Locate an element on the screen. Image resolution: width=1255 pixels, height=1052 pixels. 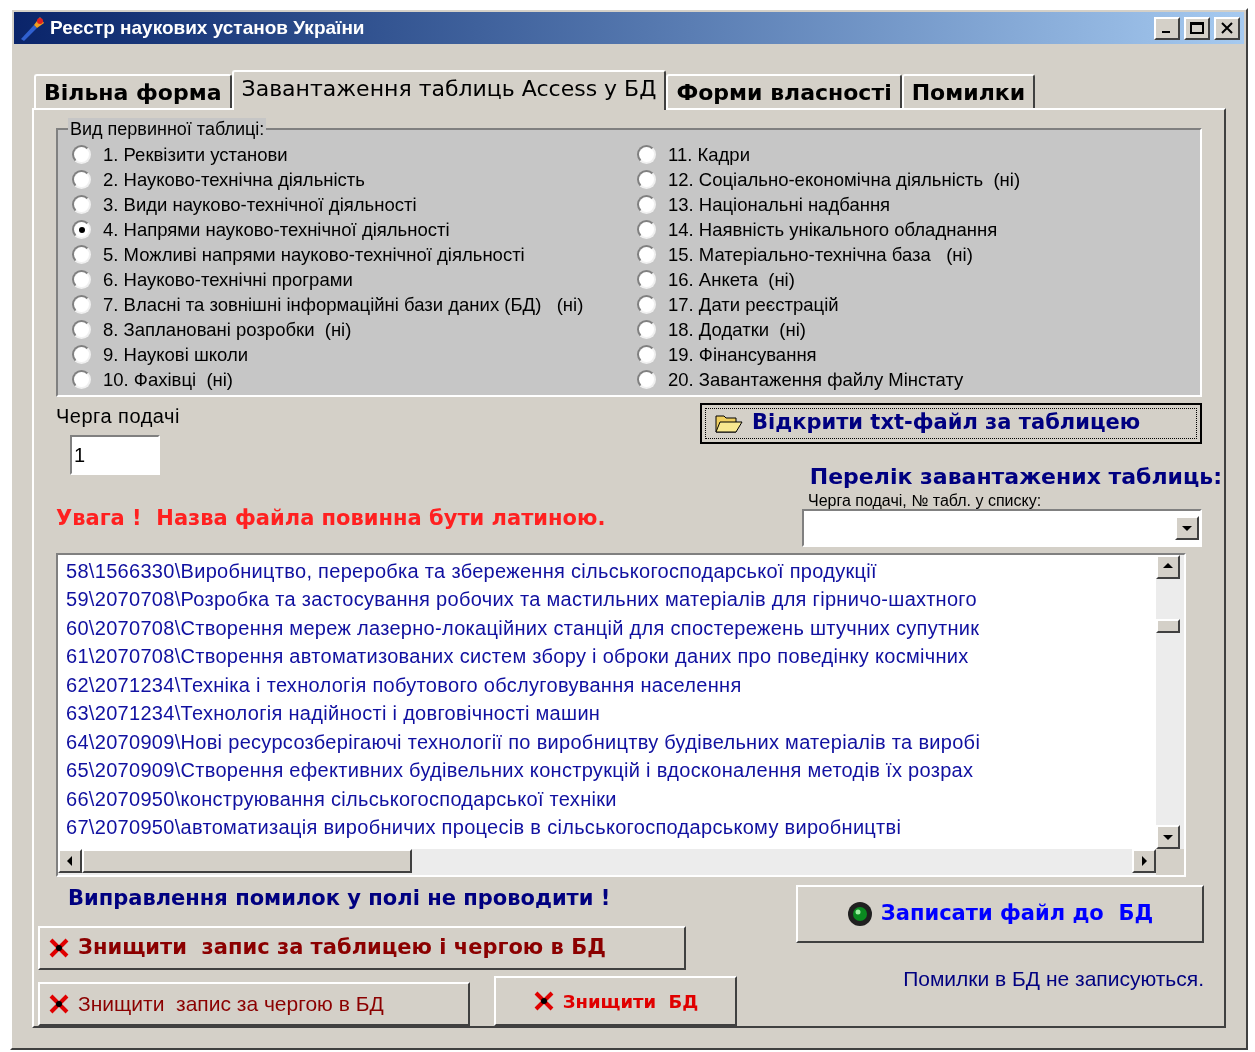
option-label: 11. Кадри is located at coordinates (709, 154).